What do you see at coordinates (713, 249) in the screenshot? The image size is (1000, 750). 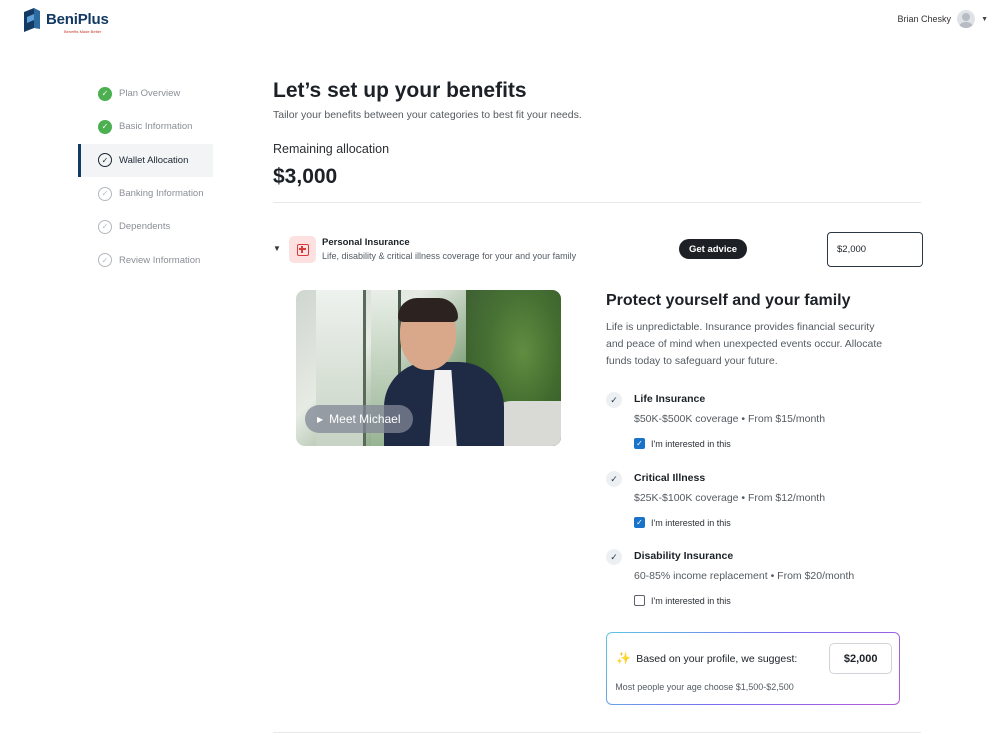 I see `get-advice-button: Get advice` at bounding box center [713, 249].